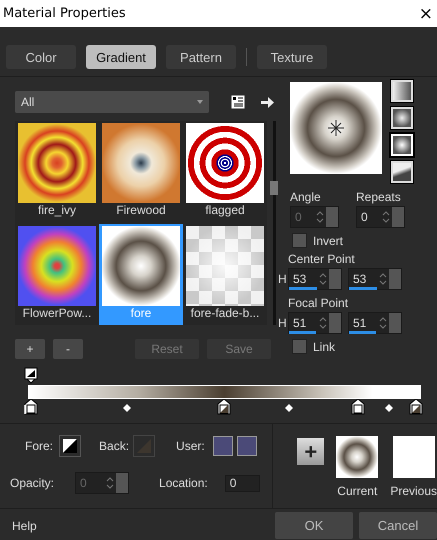  I want to click on fore-swatch, so click(70, 446).